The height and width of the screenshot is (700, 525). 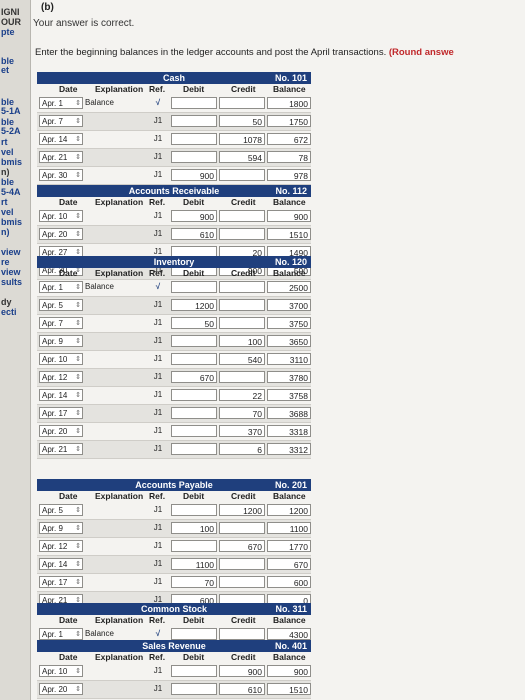 I want to click on balance-input: 2500, so click(x=289, y=287).